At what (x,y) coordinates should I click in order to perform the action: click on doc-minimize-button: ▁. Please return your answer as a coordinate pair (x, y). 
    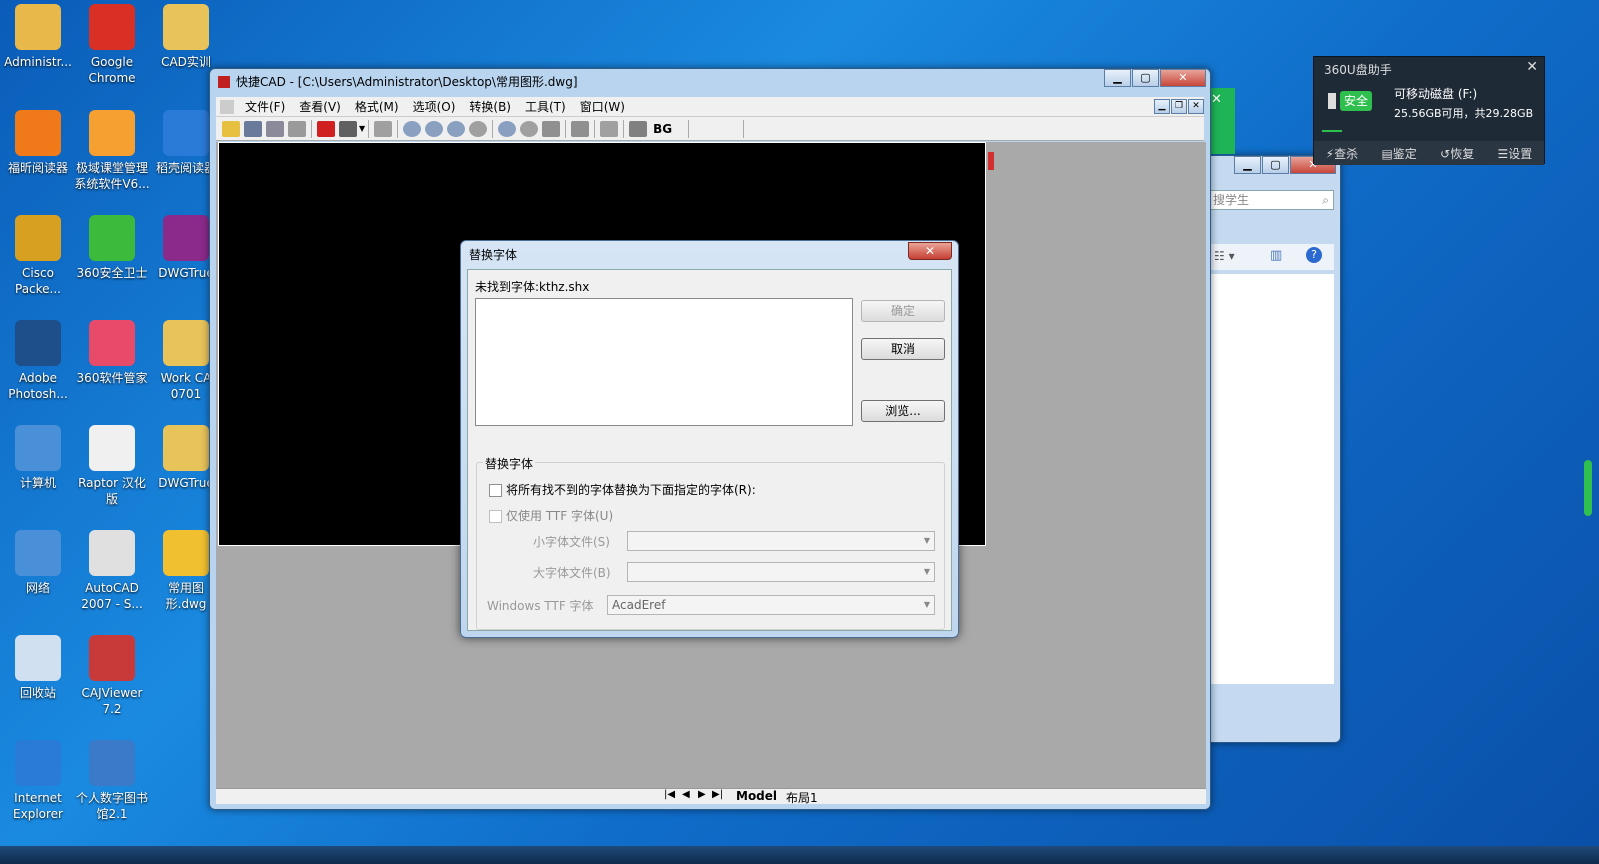
    Looking at the image, I should click on (1162, 106).